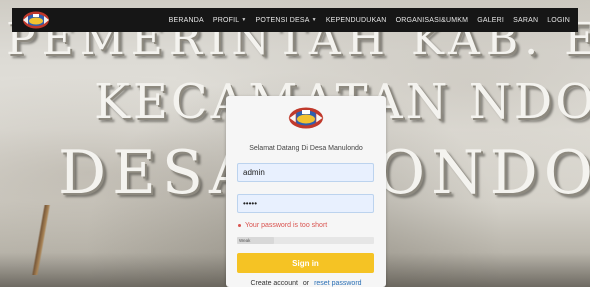 This screenshot has height=287, width=590. I want to click on nav-saran: SARAN, so click(525, 20).